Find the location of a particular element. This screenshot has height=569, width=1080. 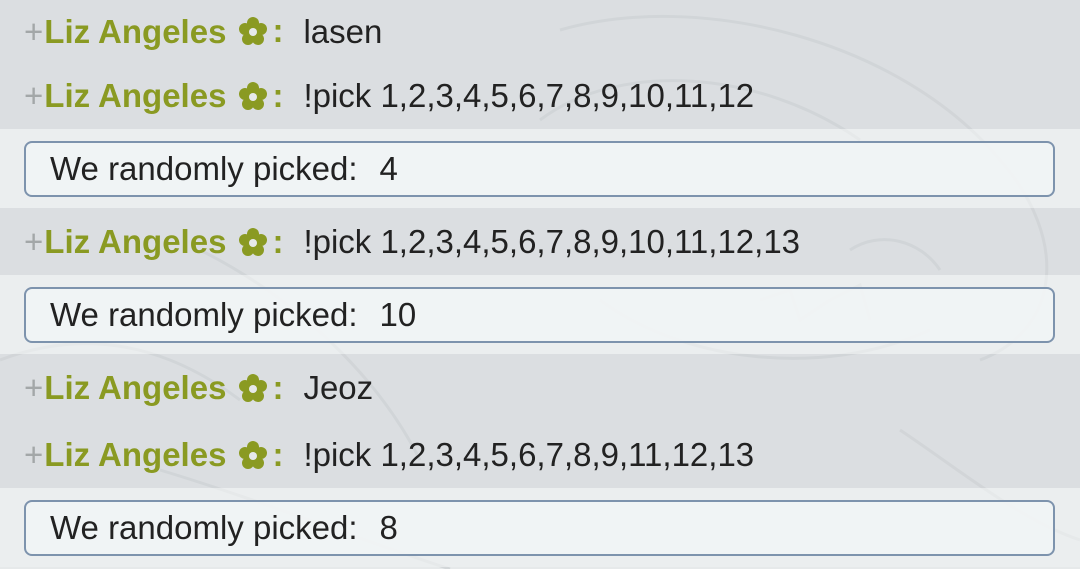

pick-result-box: We randomly picked: 4 is located at coordinates (539, 168).